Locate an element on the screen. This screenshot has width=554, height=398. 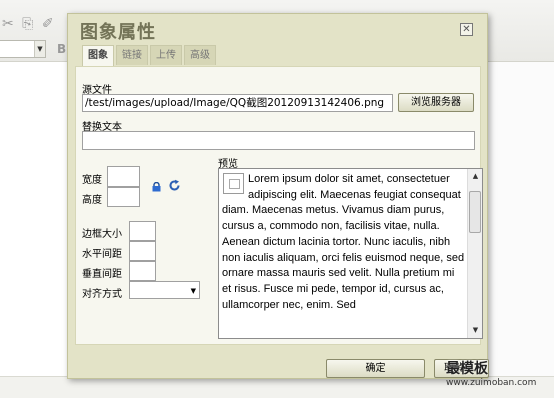
width-label: 宽度 is located at coordinates (92, 180).